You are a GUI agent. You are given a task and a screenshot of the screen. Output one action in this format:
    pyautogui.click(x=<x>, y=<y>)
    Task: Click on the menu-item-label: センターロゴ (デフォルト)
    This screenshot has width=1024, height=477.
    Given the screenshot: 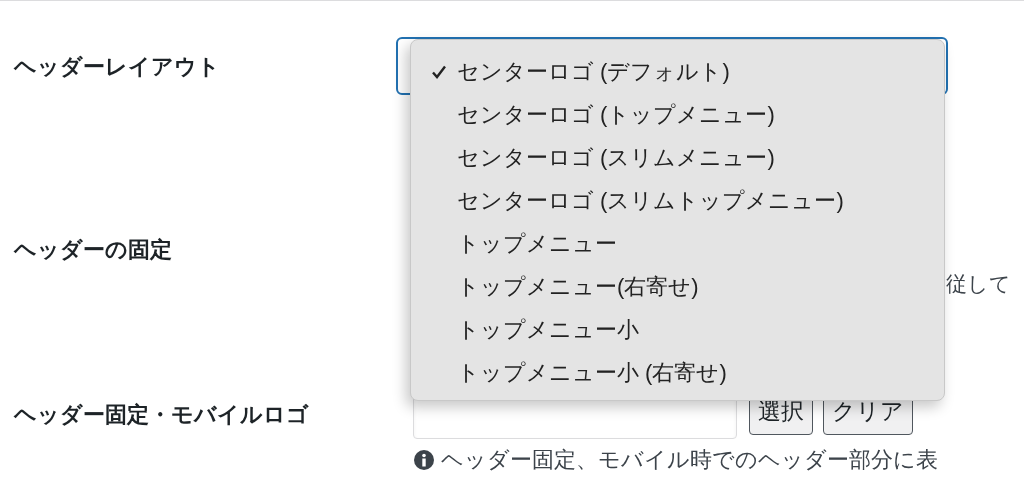 What is the action you would take?
    pyautogui.click(x=593, y=72)
    